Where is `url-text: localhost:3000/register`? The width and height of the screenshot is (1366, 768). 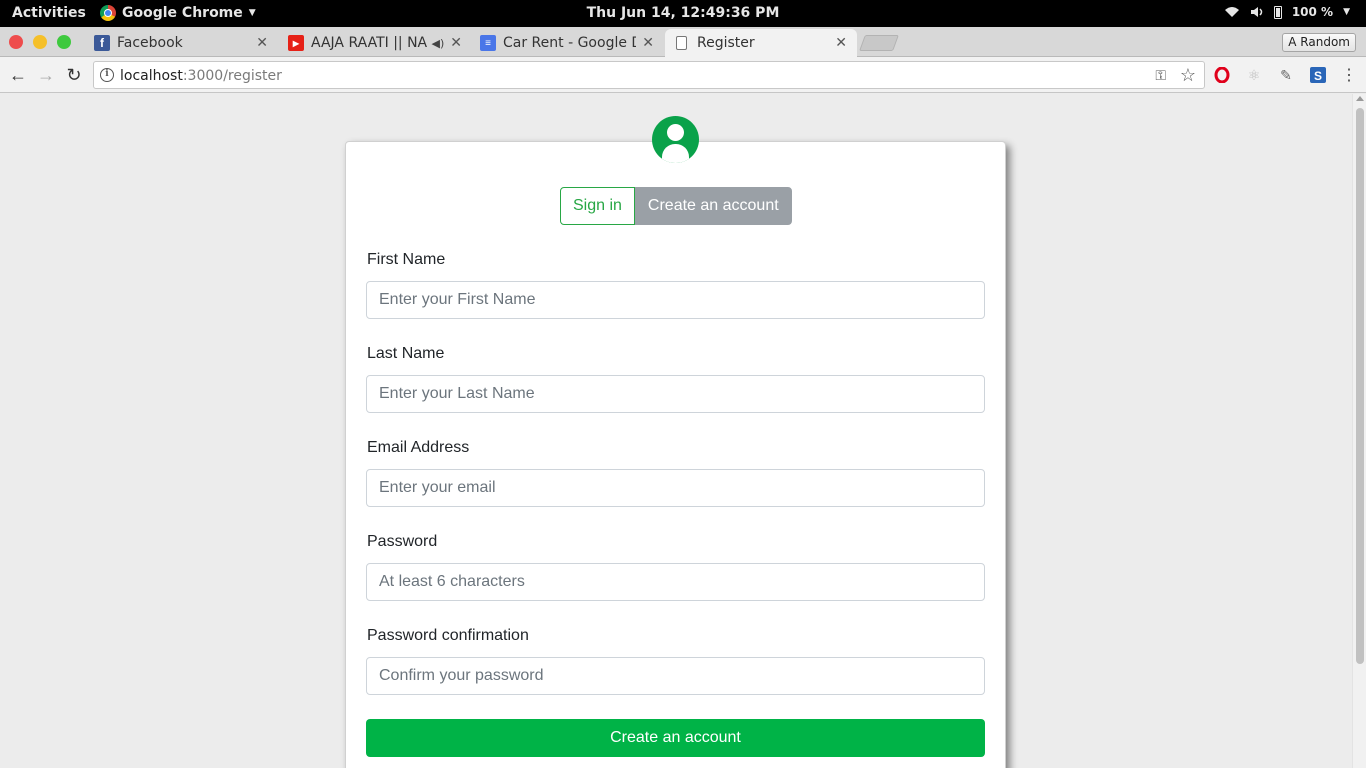 url-text: localhost:3000/register is located at coordinates (201, 76).